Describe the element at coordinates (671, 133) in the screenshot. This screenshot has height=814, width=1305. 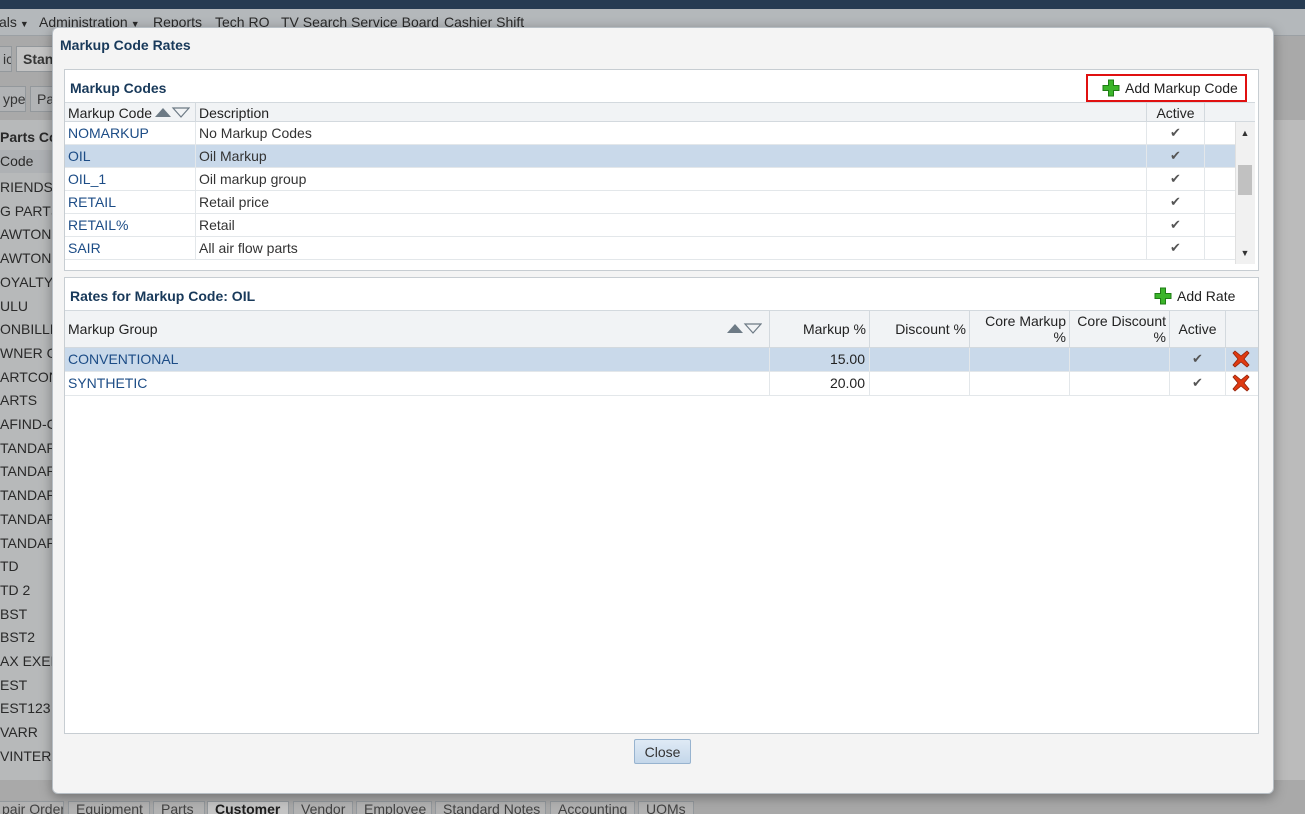
I see `description-cell: No Markup Codes` at that location.